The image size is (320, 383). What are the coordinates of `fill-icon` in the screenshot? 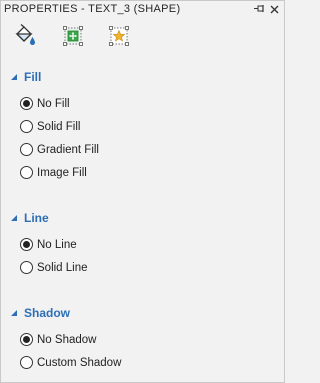 It's located at (25, 37).